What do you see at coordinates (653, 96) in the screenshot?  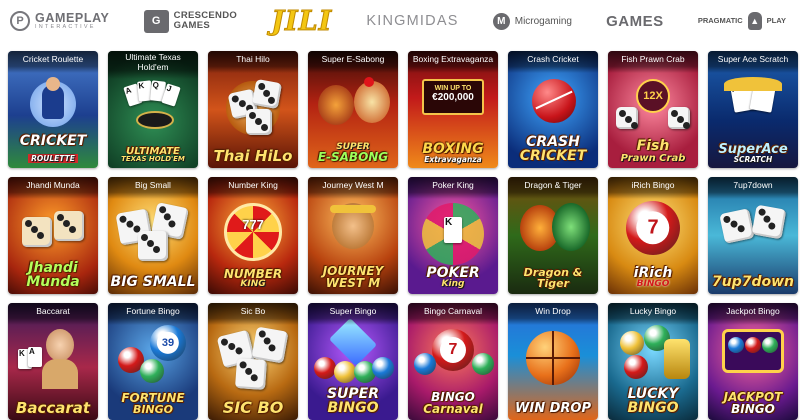 I see `multiplier-badge: 12X` at bounding box center [653, 96].